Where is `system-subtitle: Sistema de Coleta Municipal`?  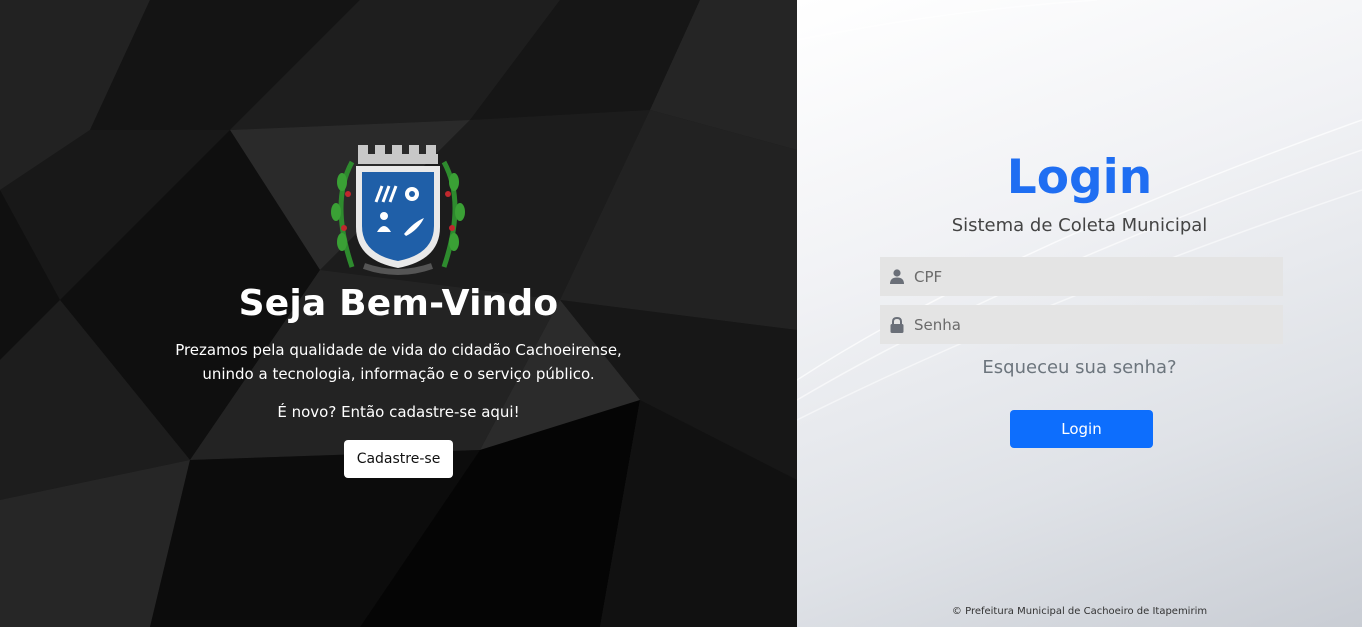
system-subtitle: Sistema de Coleta Municipal is located at coordinates (1079, 225).